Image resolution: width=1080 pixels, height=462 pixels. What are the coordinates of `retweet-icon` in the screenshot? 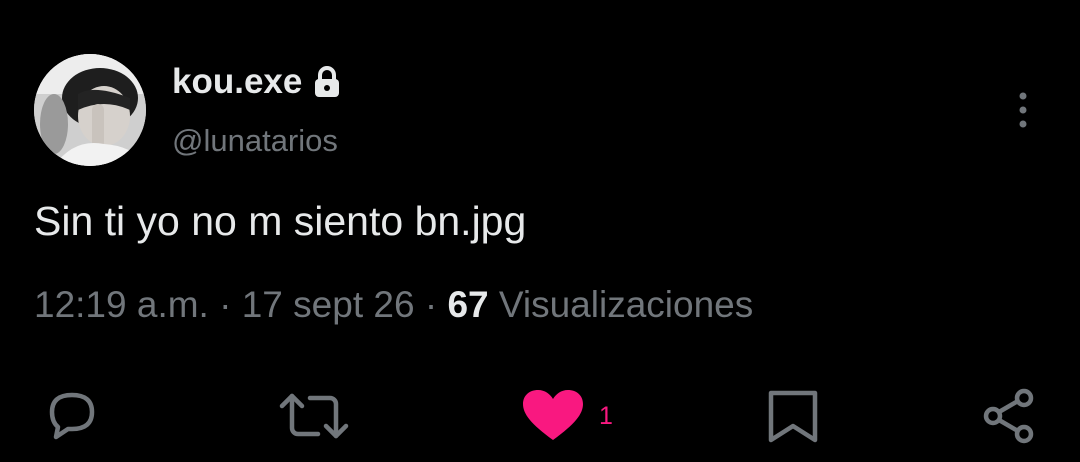 It's located at (314, 416).